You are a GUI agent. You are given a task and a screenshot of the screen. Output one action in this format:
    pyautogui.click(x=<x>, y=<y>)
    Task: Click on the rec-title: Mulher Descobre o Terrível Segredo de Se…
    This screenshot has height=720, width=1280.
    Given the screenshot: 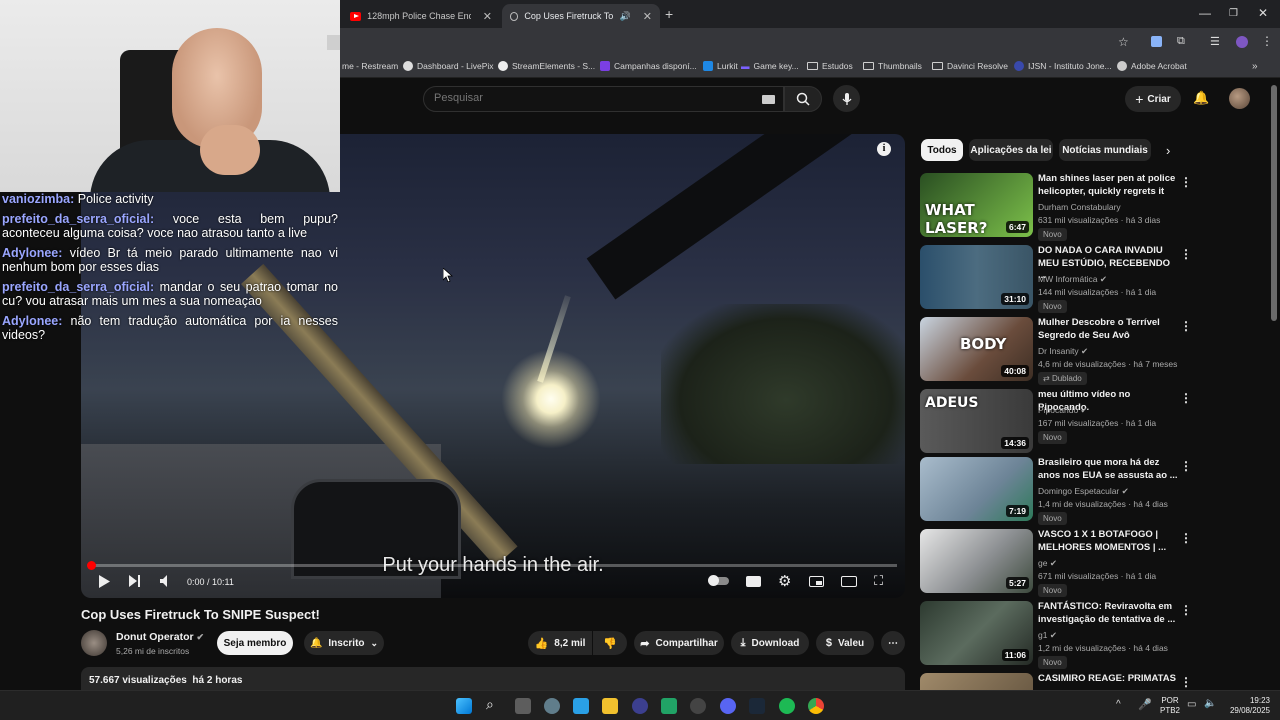 What is the action you would take?
    pyautogui.click(x=1108, y=329)
    